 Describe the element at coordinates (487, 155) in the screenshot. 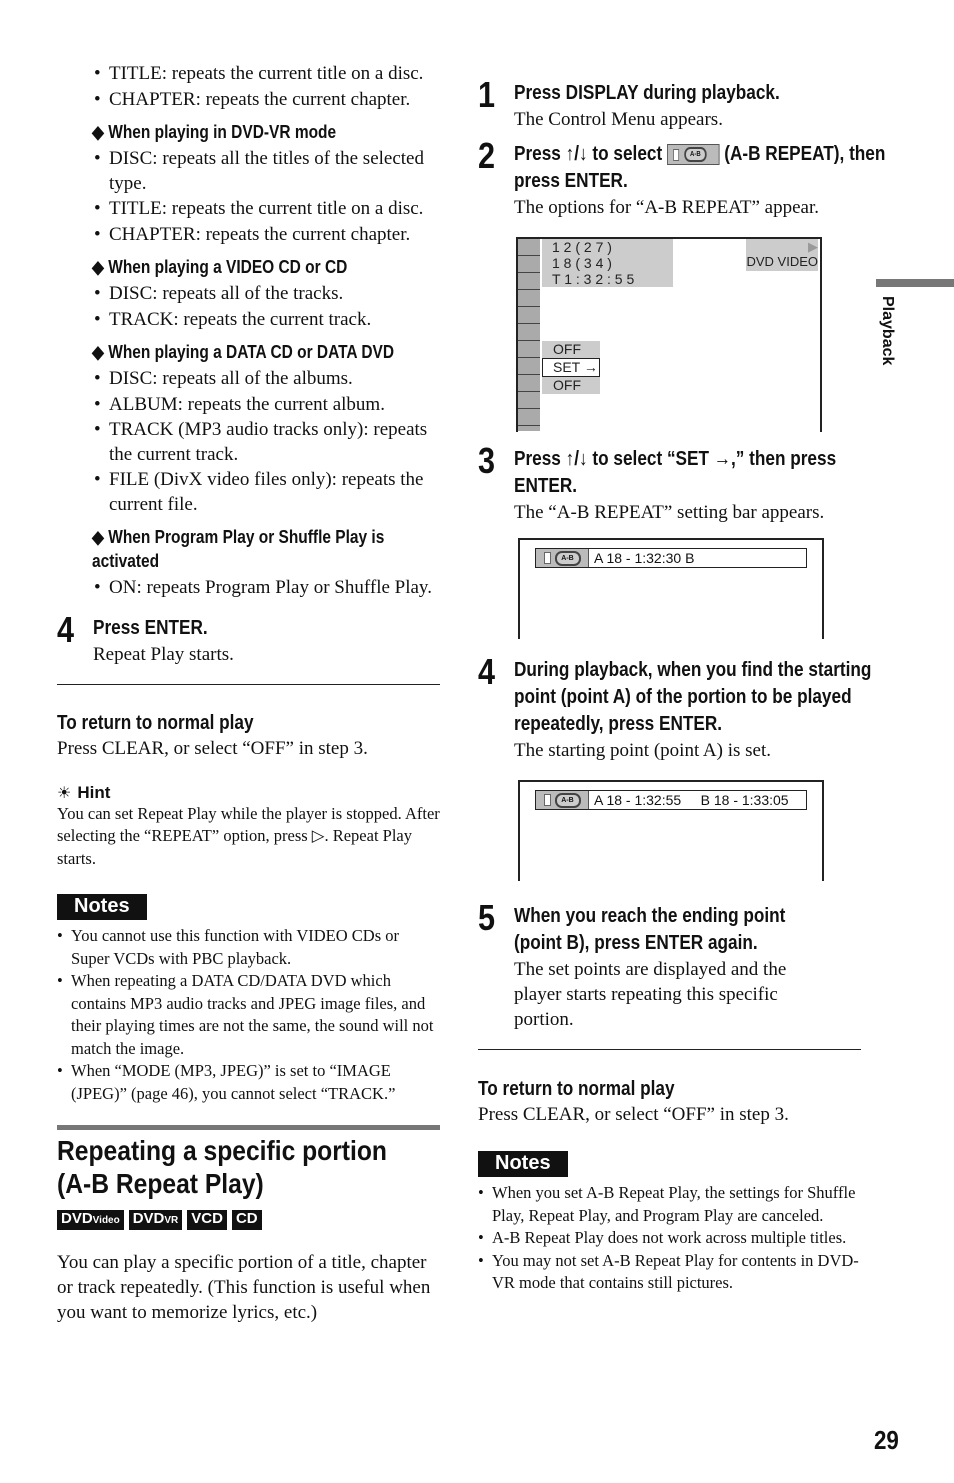

I see `step-number: 2` at that location.